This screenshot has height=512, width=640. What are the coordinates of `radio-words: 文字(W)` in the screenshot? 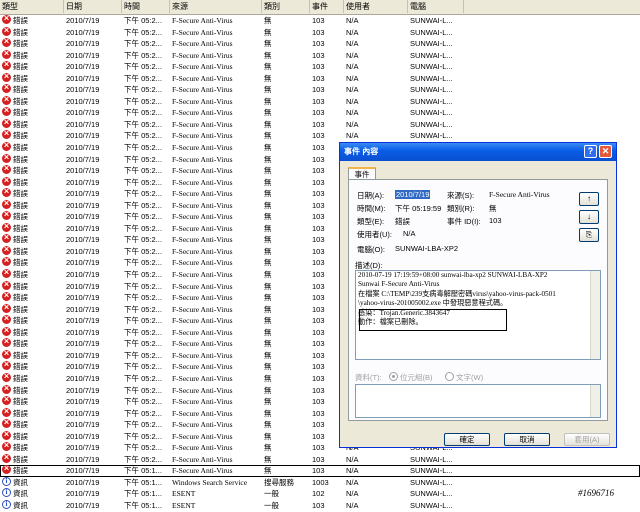 It's located at (464, 377).